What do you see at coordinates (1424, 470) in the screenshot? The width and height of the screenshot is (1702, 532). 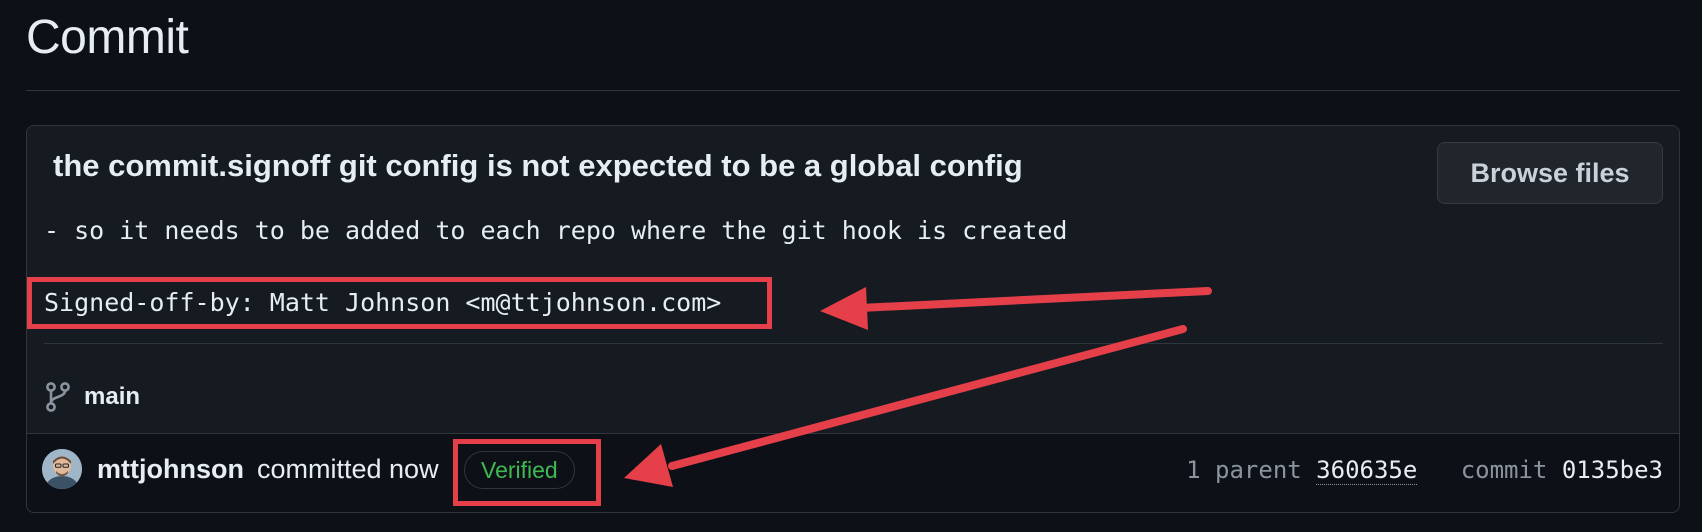 I see `commit-meta: 1 parent 360635e commit 0135be3` at bounding box center [1424, 470].